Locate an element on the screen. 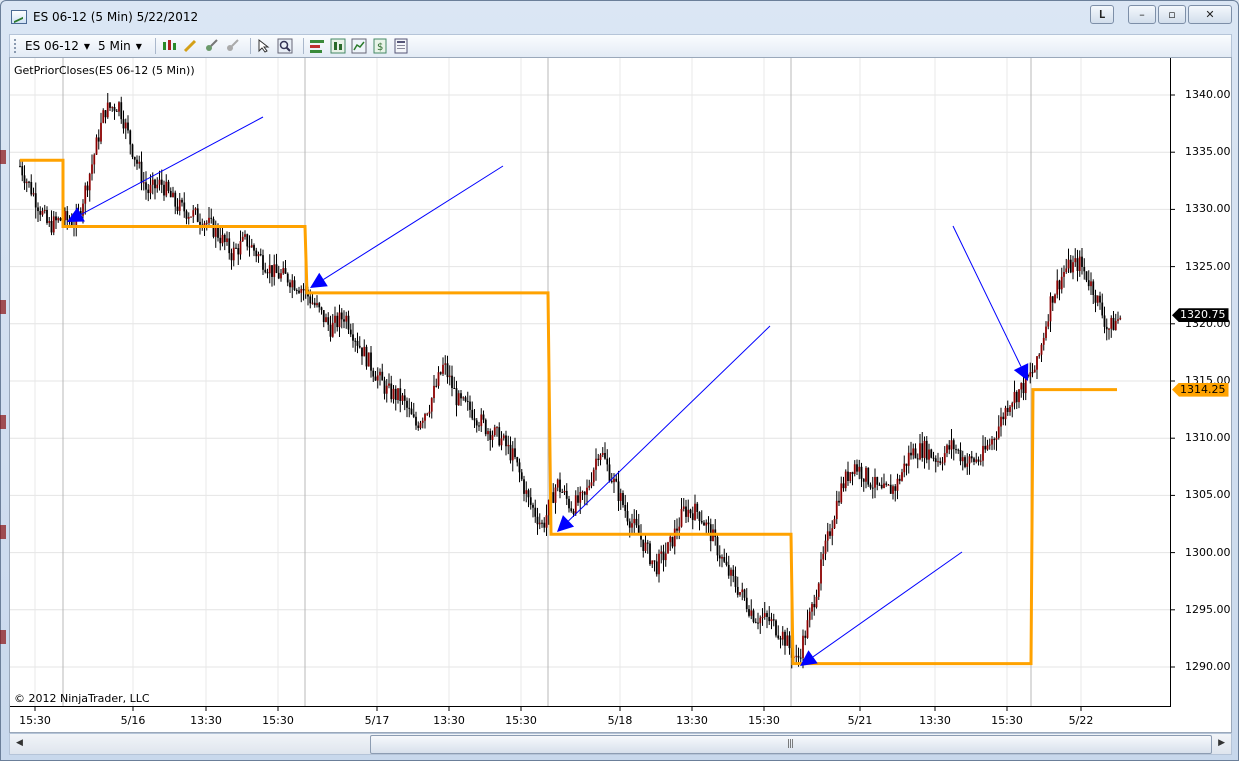 This screenshot has height=761, width=1239. pointer-icon is located at coordinates (264, 46).